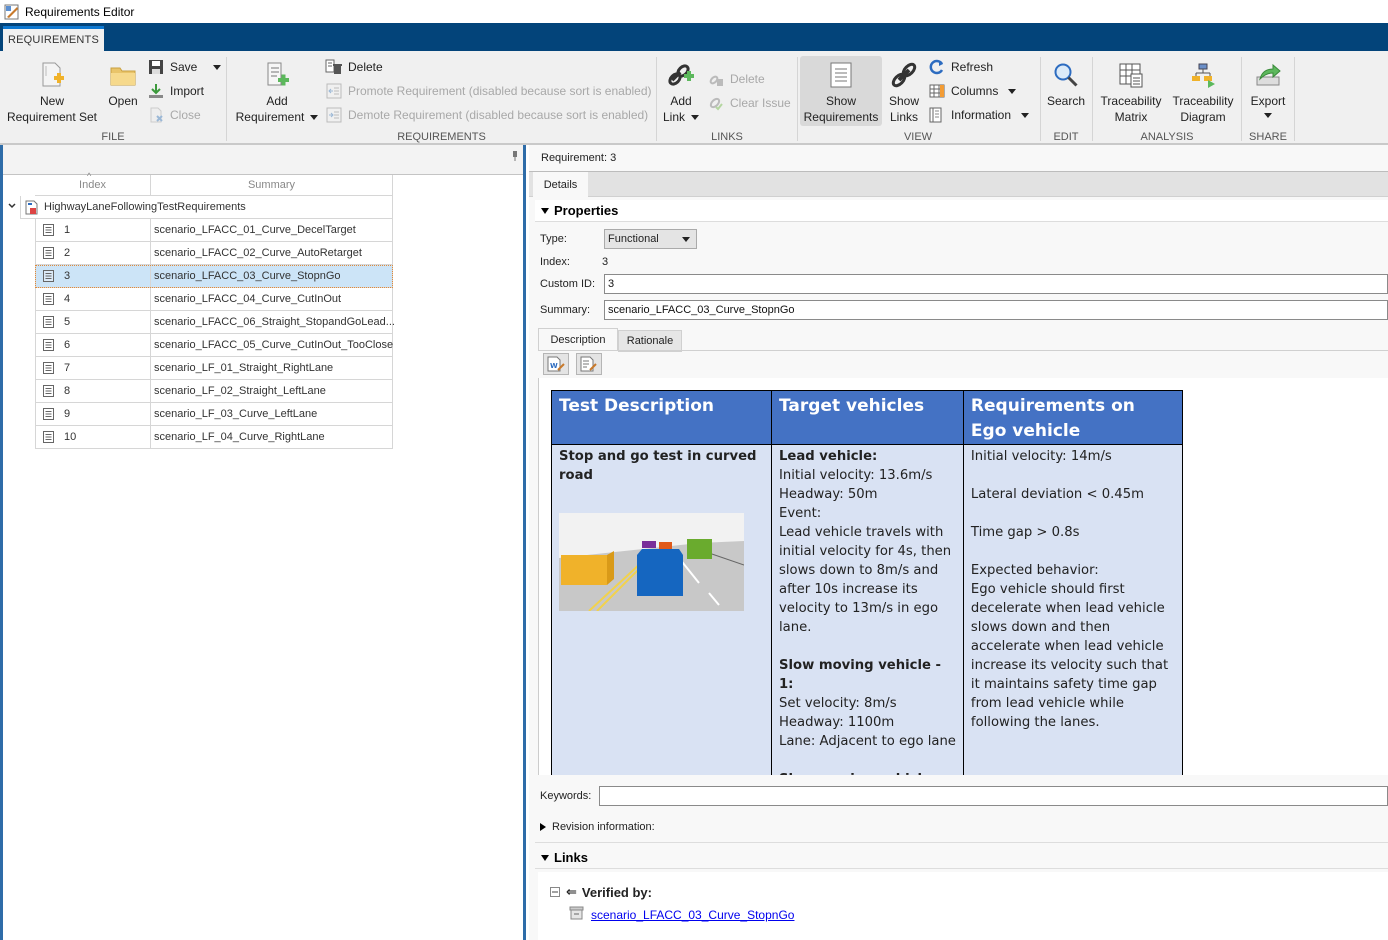 The height and width of the screenshot is (940, 1388). Describe the element at coordinates (937, 67) in the screenshot. I see `refresh-icon` at that location.